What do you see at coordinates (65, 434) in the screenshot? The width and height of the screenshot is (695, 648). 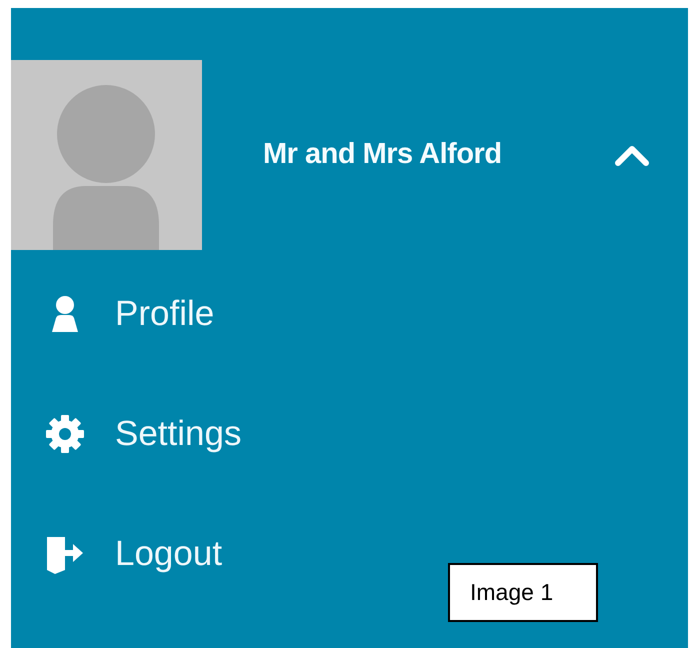 I see `gear-icon` at bounding box center [65, 434].